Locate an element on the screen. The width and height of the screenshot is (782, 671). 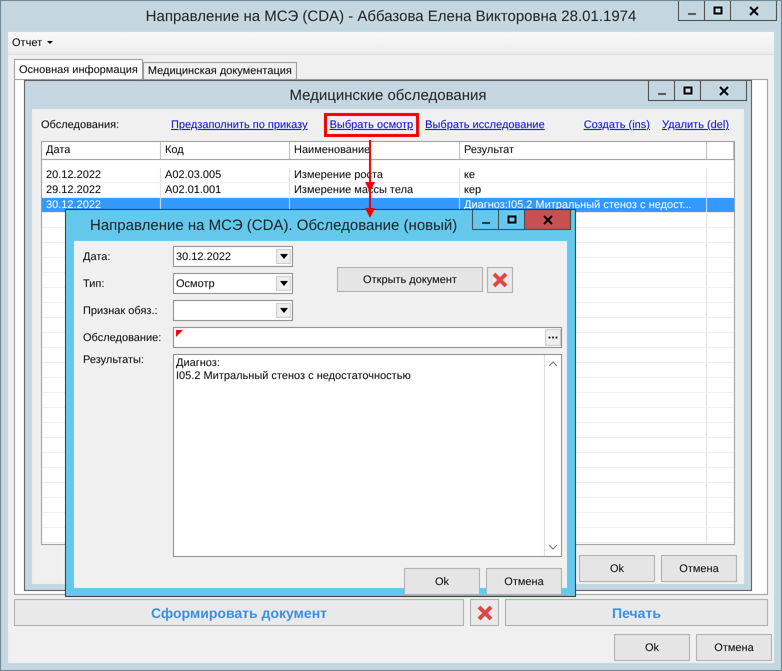
exam-field is located at coordinates (367, 337).